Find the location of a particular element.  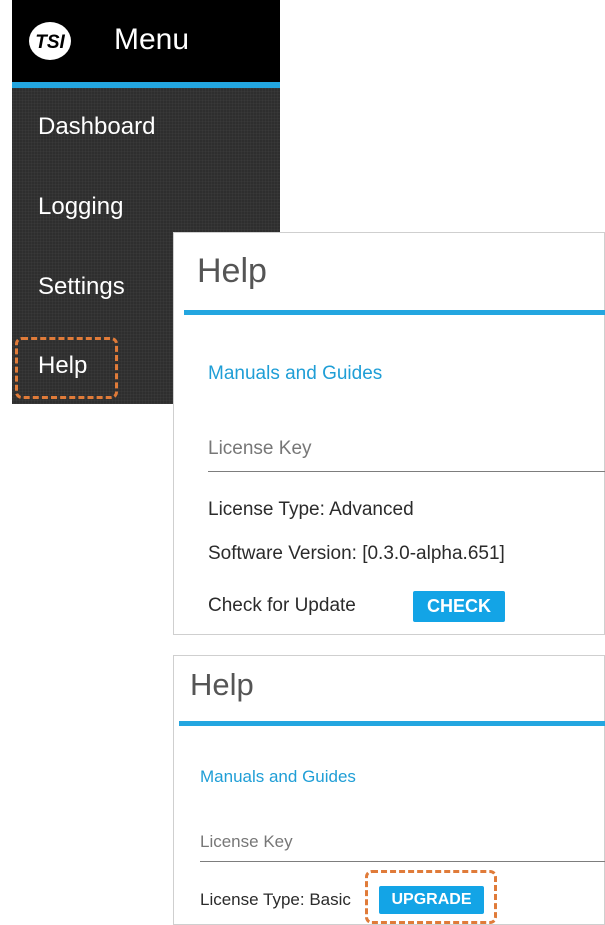

menu-header: TSI Menu is located at coordinates (146, 41).